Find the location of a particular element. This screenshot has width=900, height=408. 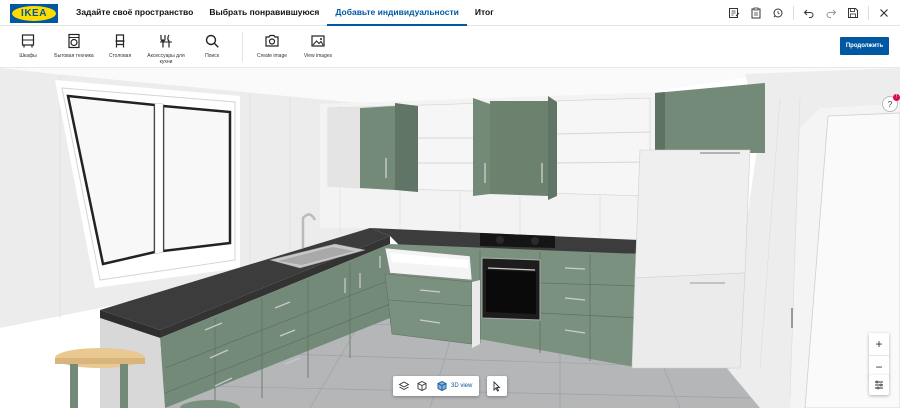

cube-outline-icon is located at coordinates (422, 386).